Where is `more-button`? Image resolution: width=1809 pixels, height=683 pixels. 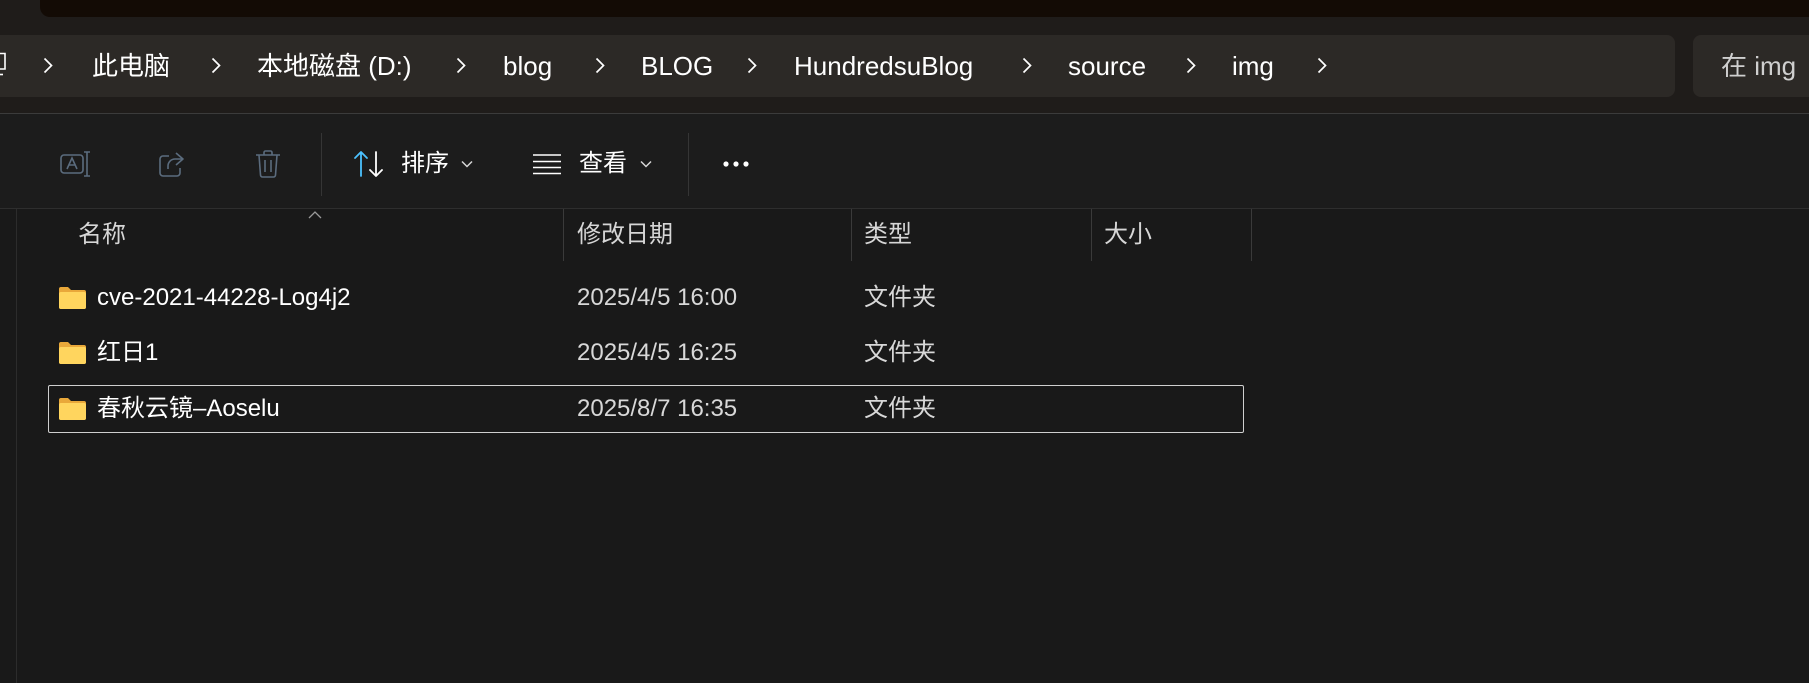
more-button is located at coordinates (736, 164).